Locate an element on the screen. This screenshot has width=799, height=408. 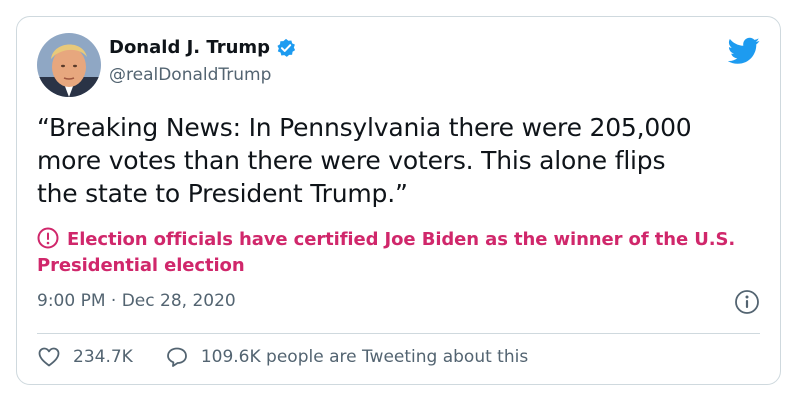
exclamation-circle-icon is located at coordinates (48, 238).